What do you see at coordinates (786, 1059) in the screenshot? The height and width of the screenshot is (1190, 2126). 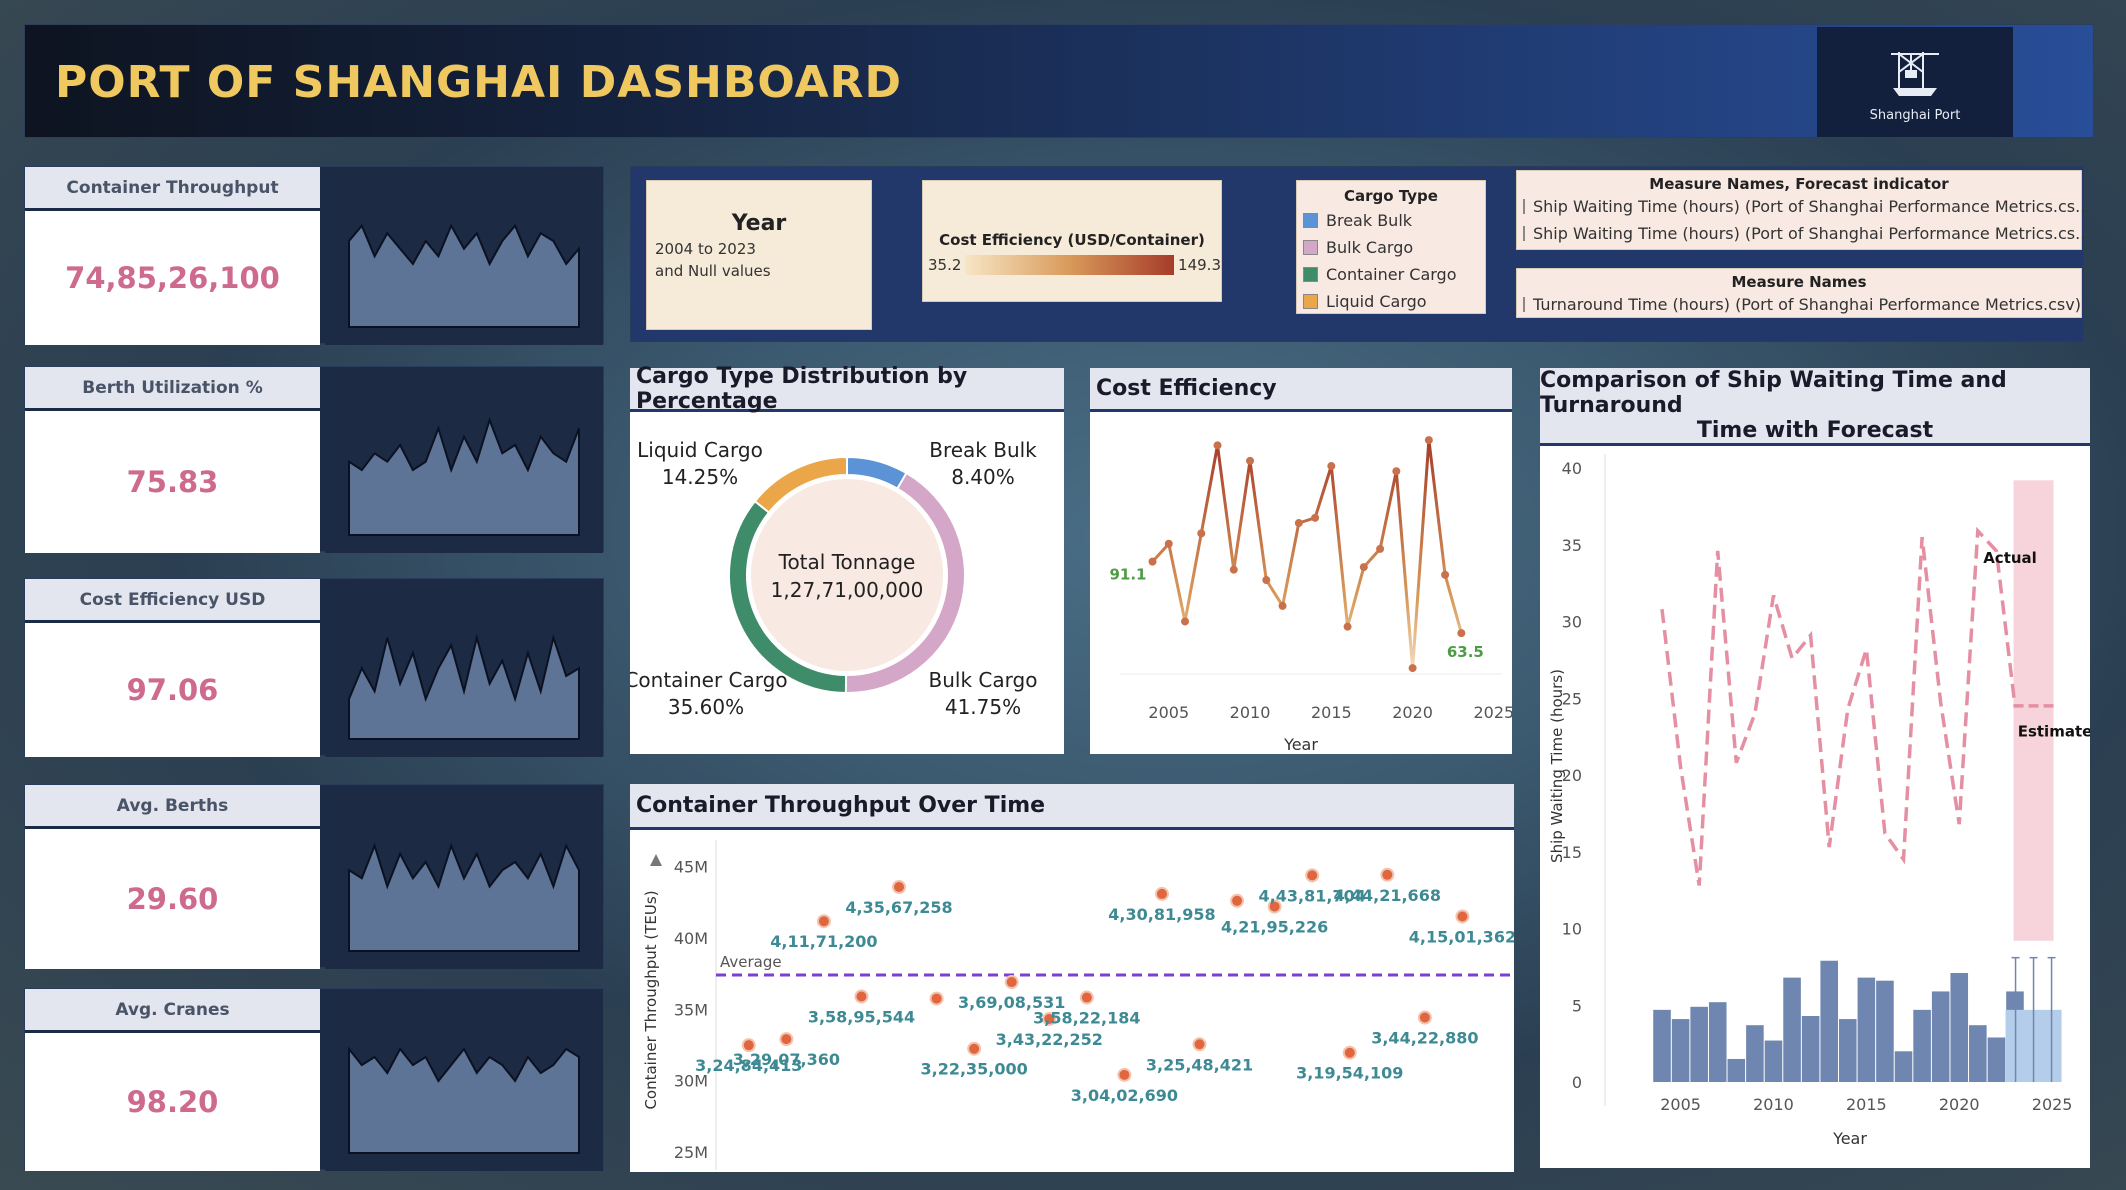 I see `throughput-point-label: 3,29,07,360` at bounding box center [786, 1059].